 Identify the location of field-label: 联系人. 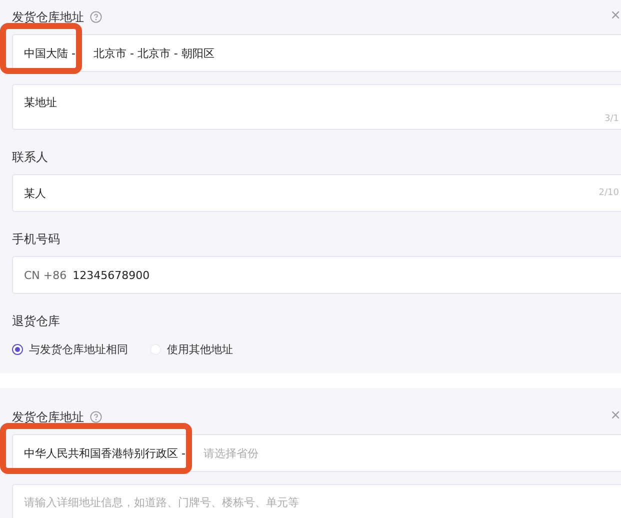
(30, 157).